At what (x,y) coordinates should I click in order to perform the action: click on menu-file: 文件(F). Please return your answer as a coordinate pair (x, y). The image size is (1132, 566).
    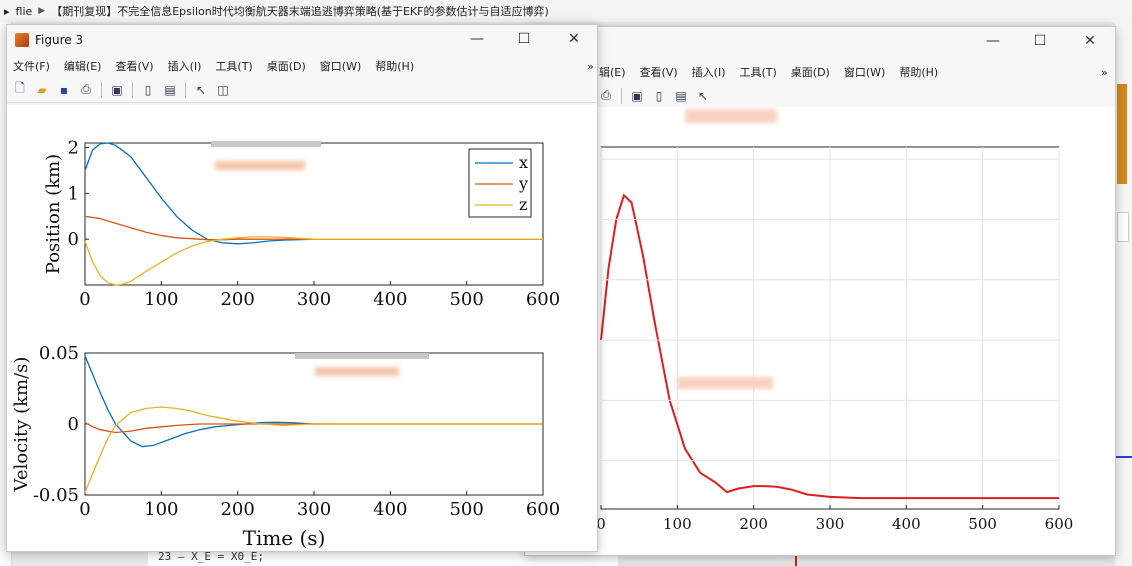
    Looking at the image, I should click on (31, 66).